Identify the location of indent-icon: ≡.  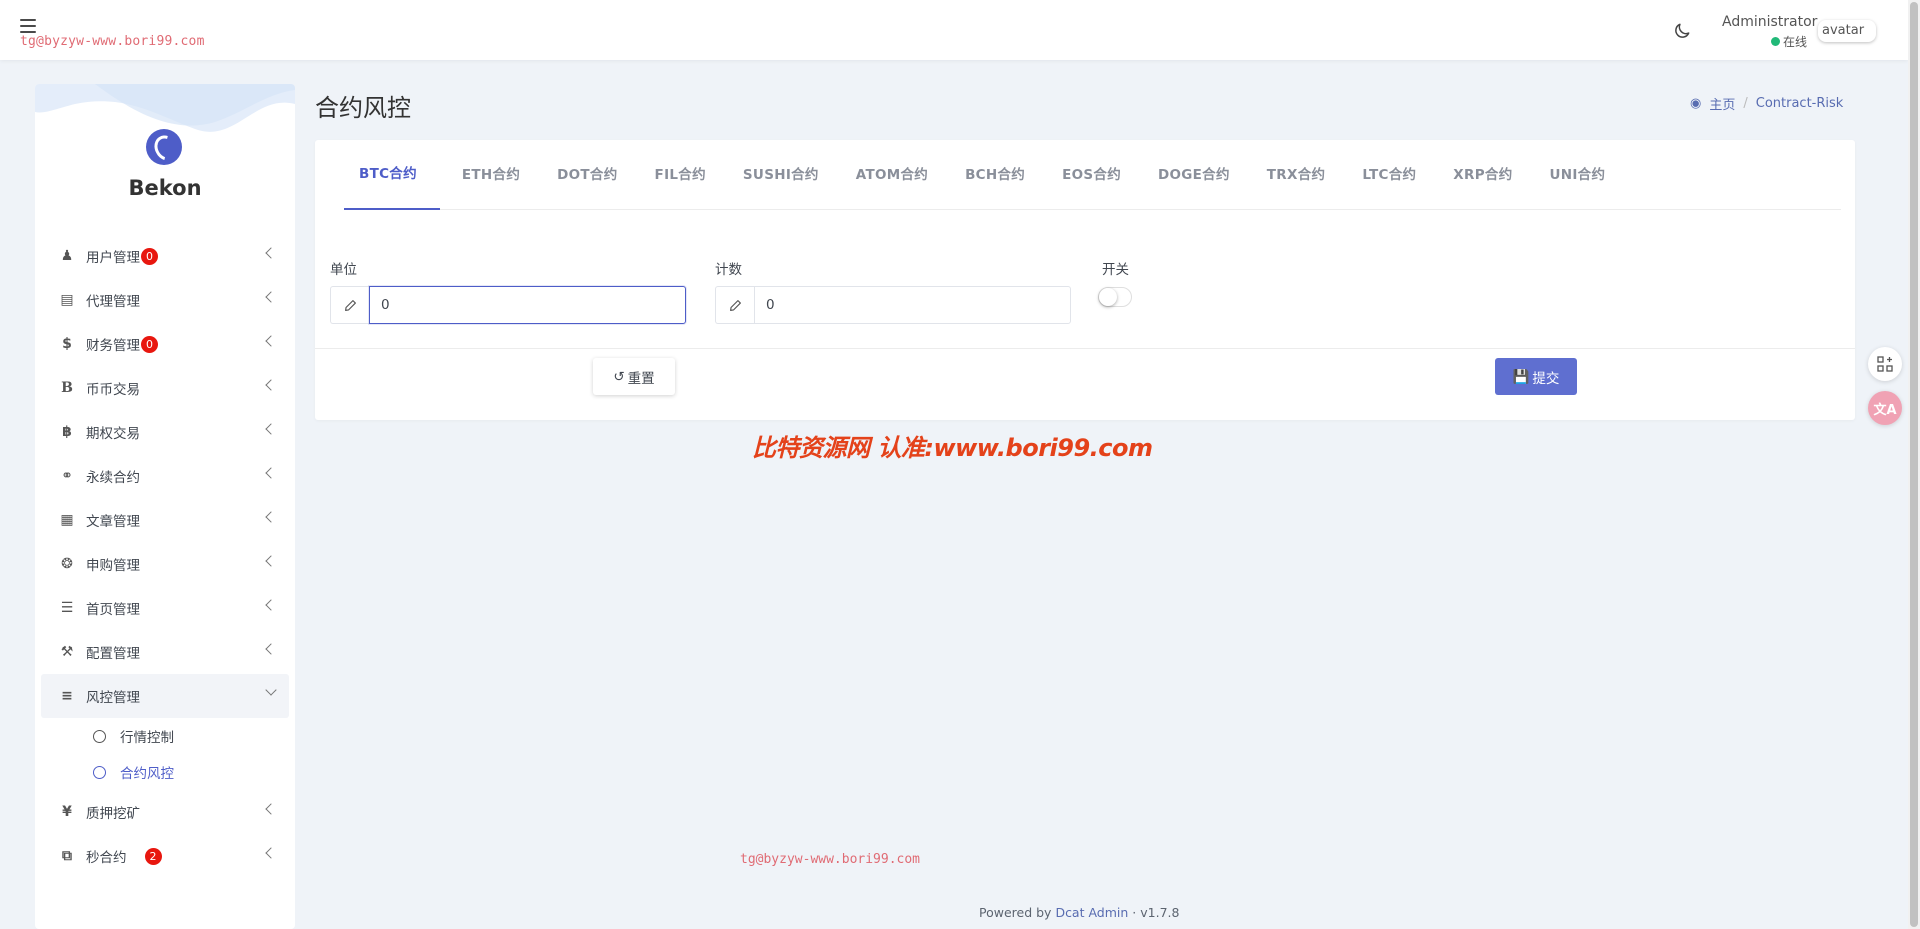
(67, 696).